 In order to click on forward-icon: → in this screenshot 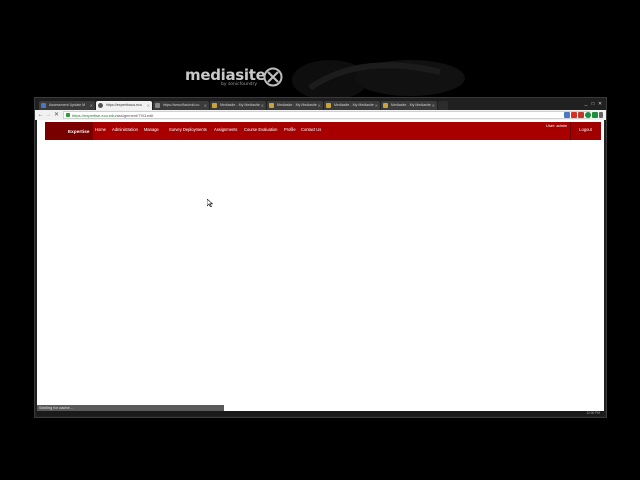, I will do `click(48, 115)`.